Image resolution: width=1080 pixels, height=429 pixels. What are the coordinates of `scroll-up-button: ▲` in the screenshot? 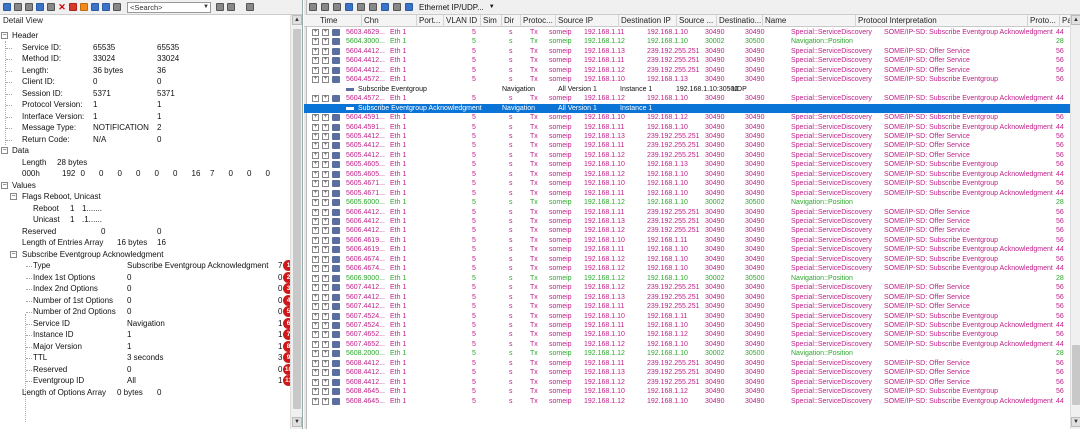 It's located at (297, 20).